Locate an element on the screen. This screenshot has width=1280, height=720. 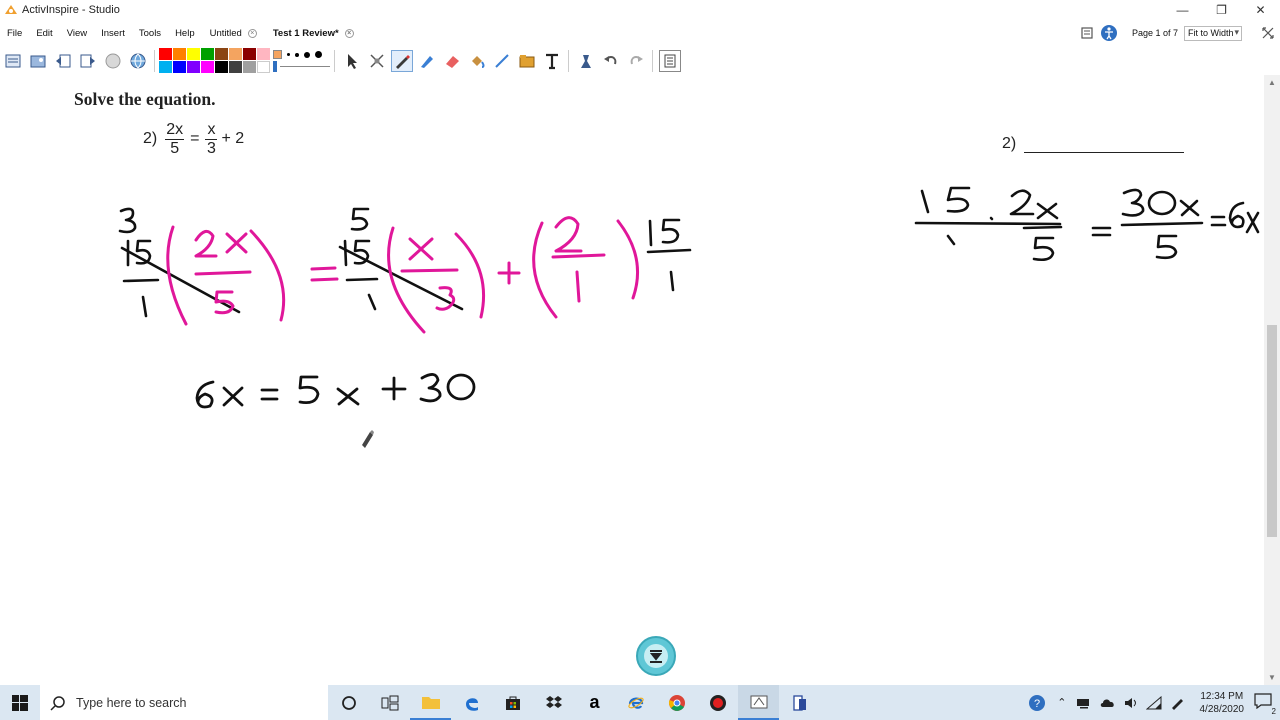
previous-page-icon is located at coordinates (63, 61).